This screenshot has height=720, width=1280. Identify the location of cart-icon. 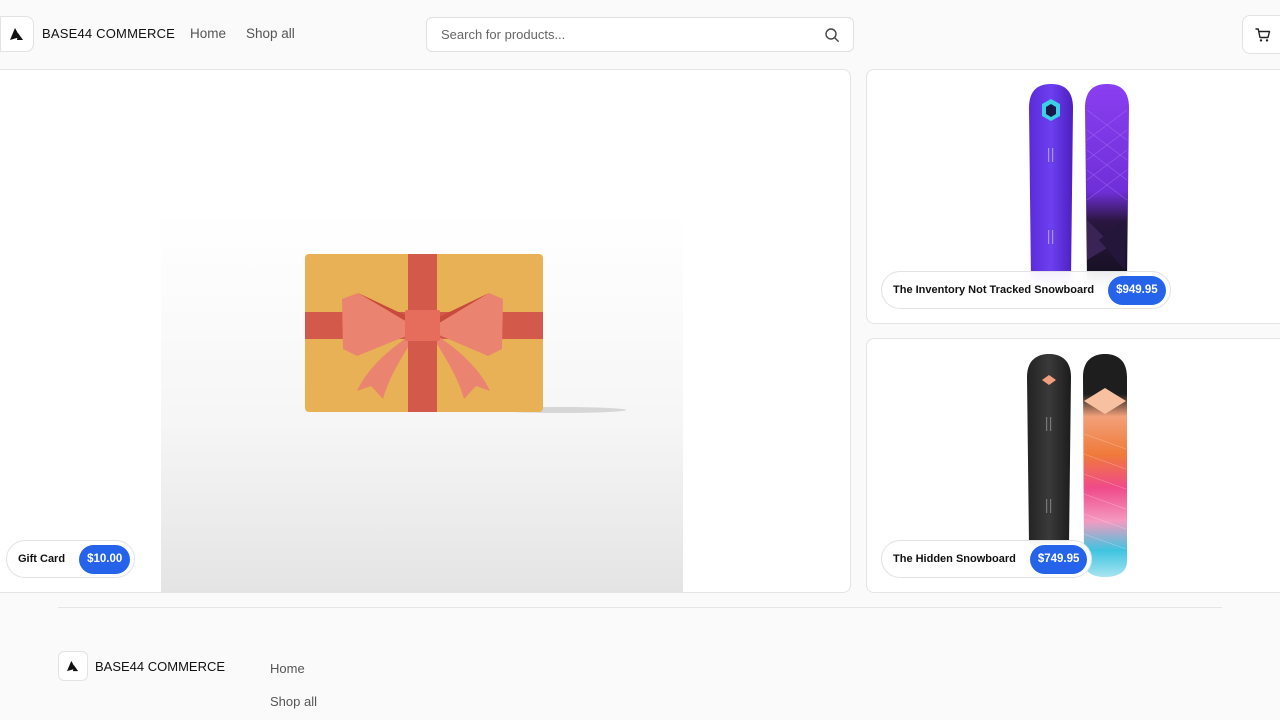
(1263, 34).